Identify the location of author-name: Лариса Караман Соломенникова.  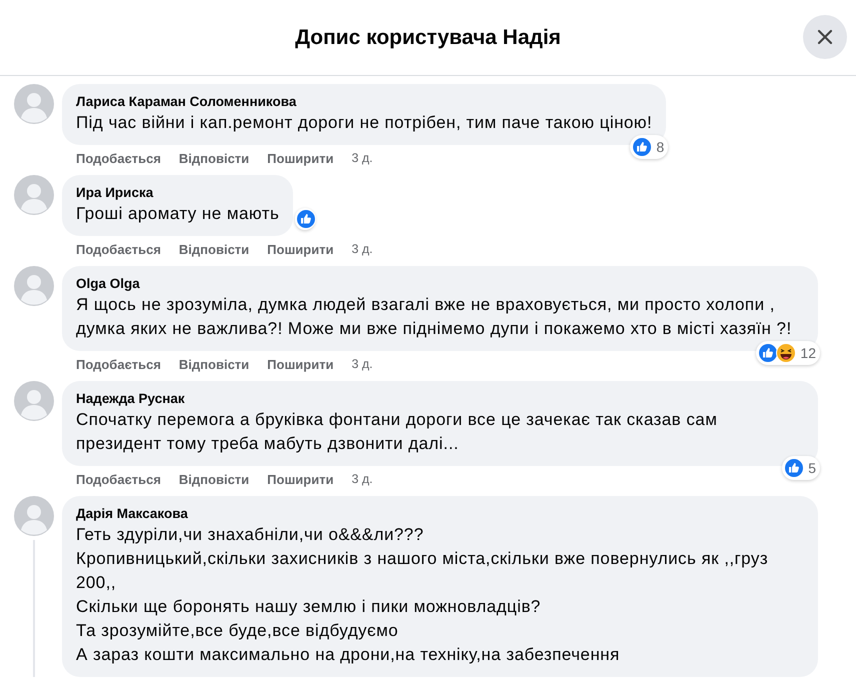
(364, 102).